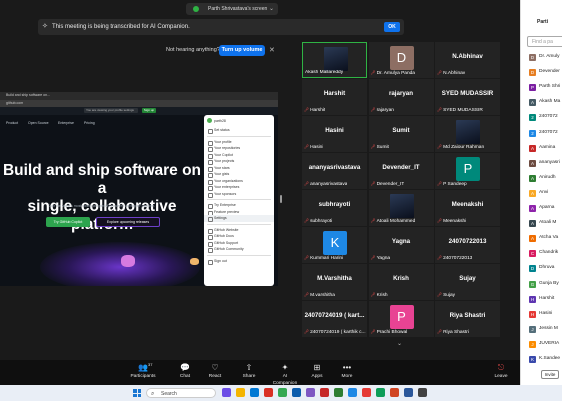 This screenshot has height=401, width=562. What do you see at coordinates (215, 371) in the screenshot?
I see `react-button: ♡ React` at bounding box center [215, 371].